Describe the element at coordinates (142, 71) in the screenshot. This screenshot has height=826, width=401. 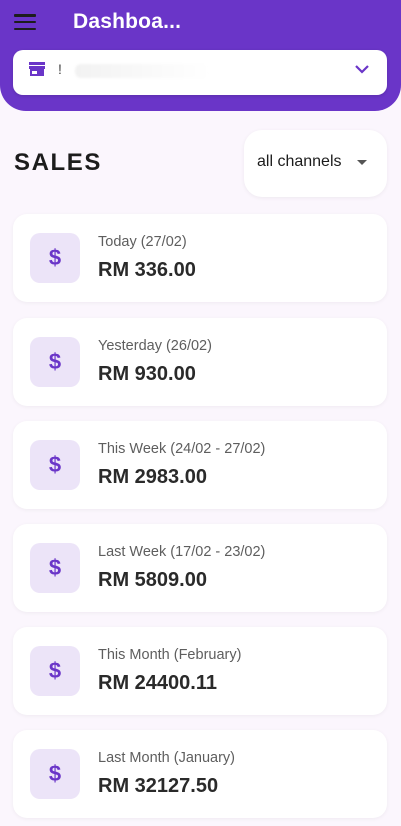
I see `store-value-redacted` at that location.